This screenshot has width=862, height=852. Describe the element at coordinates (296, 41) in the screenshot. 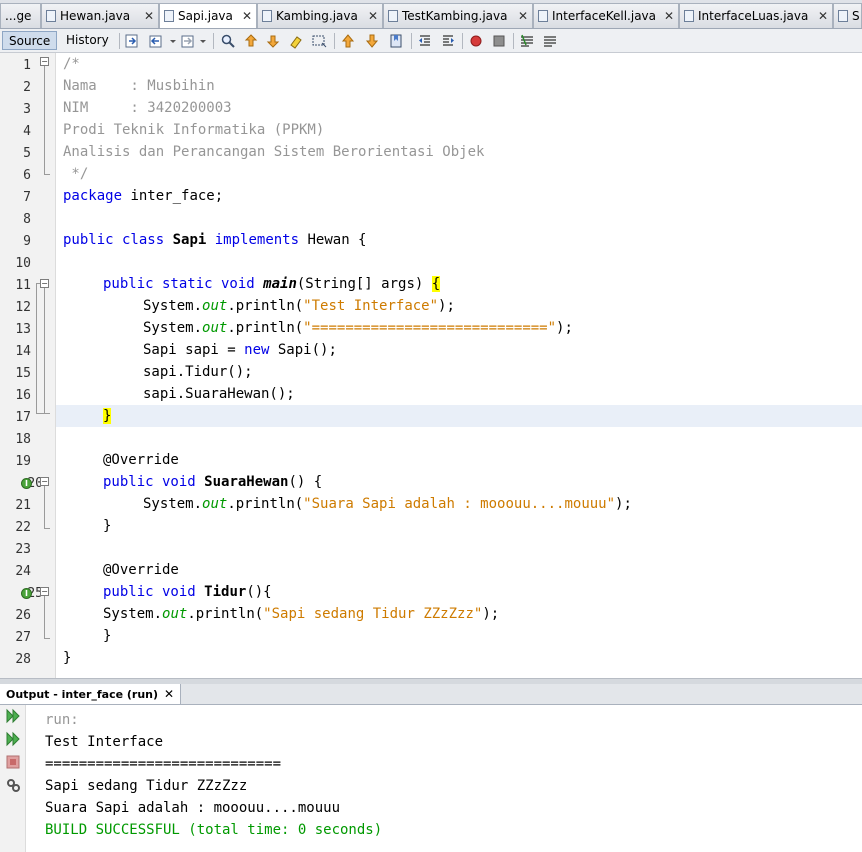

I see `toggle-highlight-icon` at that location.